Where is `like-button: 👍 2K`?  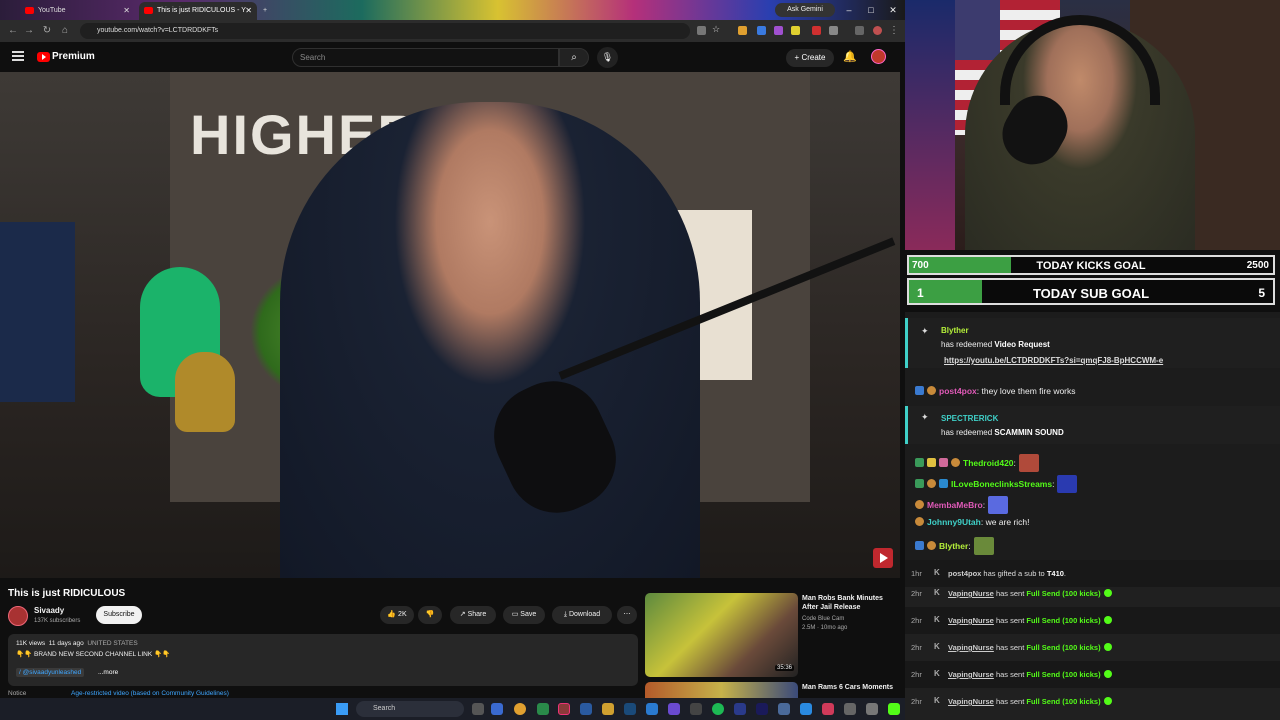
like-button: 👍 2K is located at coordinates (397, 615).